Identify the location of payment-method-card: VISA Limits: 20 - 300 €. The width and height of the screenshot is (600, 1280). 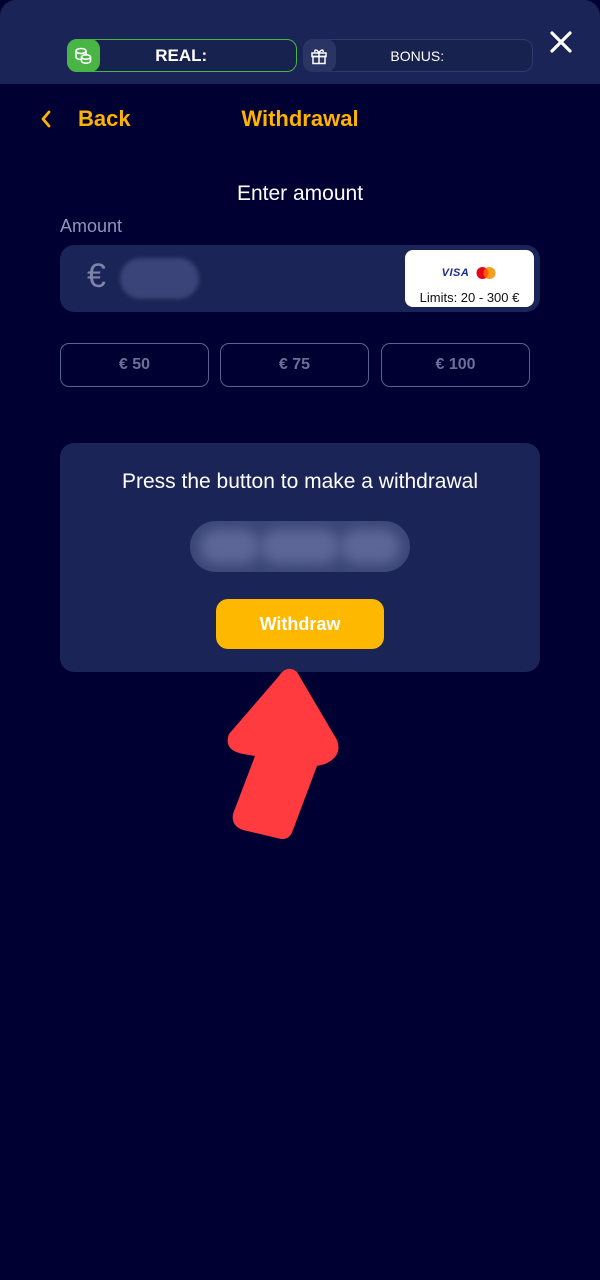
(469, 278).